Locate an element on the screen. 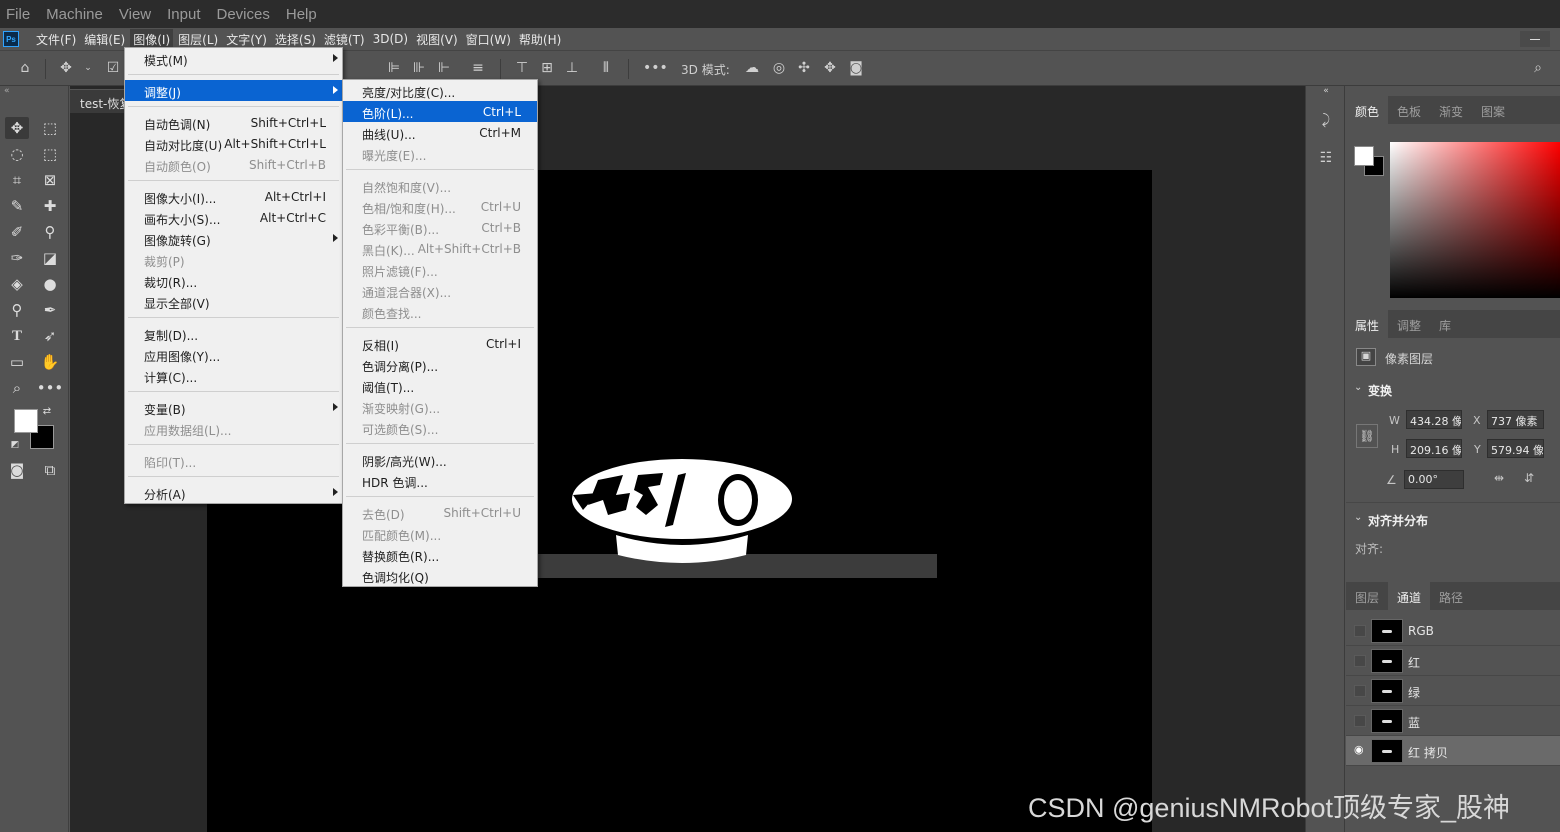 The image size is (1560, 832). vm-menu-machine: Machine is located at coordinates (74, 14).